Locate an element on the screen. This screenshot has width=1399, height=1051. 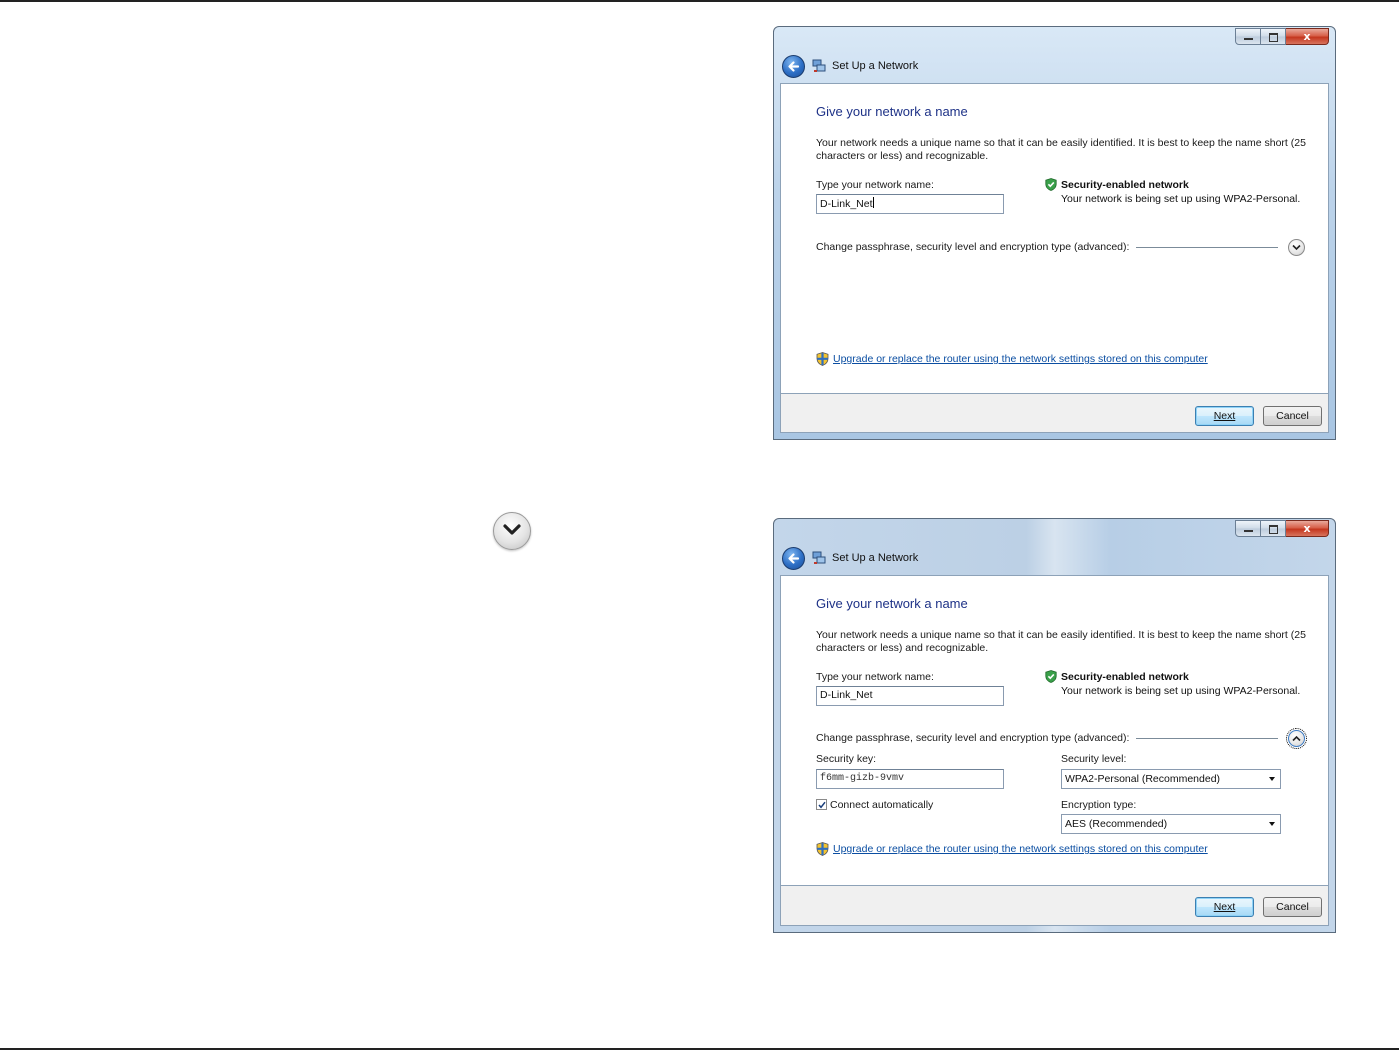
encryption-type-value: AES (Recommended) is located at coordinates (1116, 824).